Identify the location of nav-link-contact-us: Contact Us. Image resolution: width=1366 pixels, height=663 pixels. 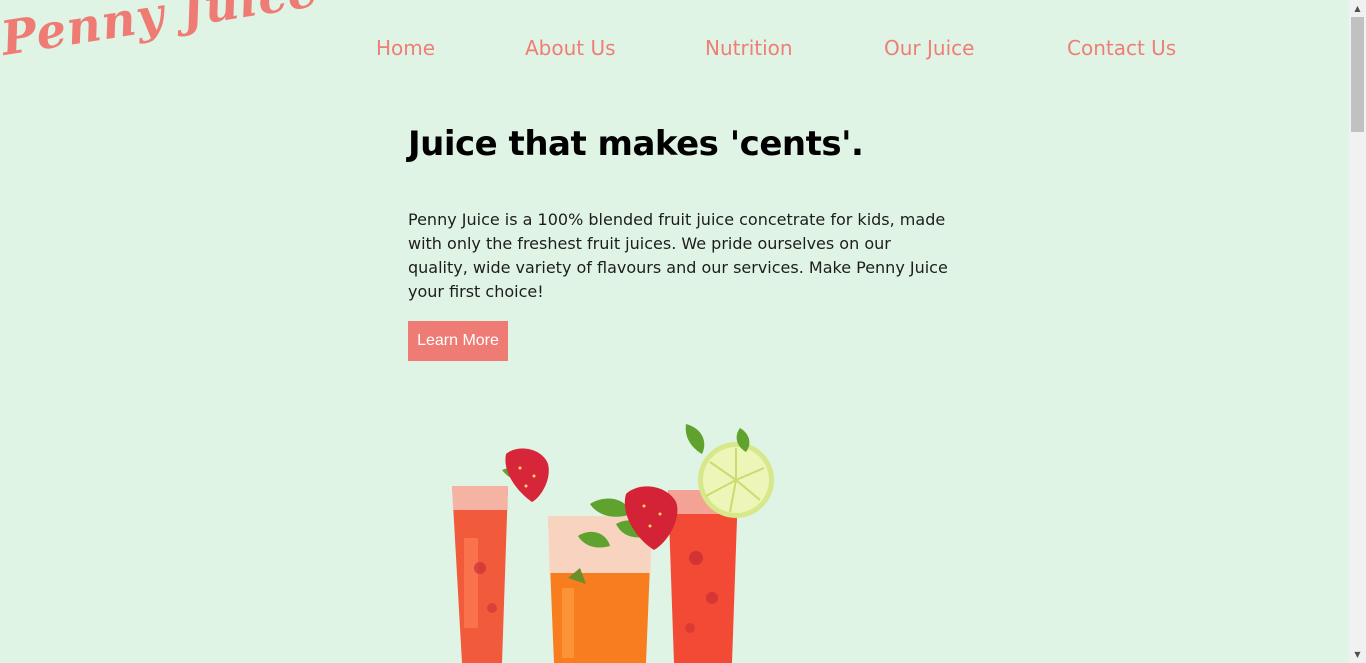
(1121, 48).